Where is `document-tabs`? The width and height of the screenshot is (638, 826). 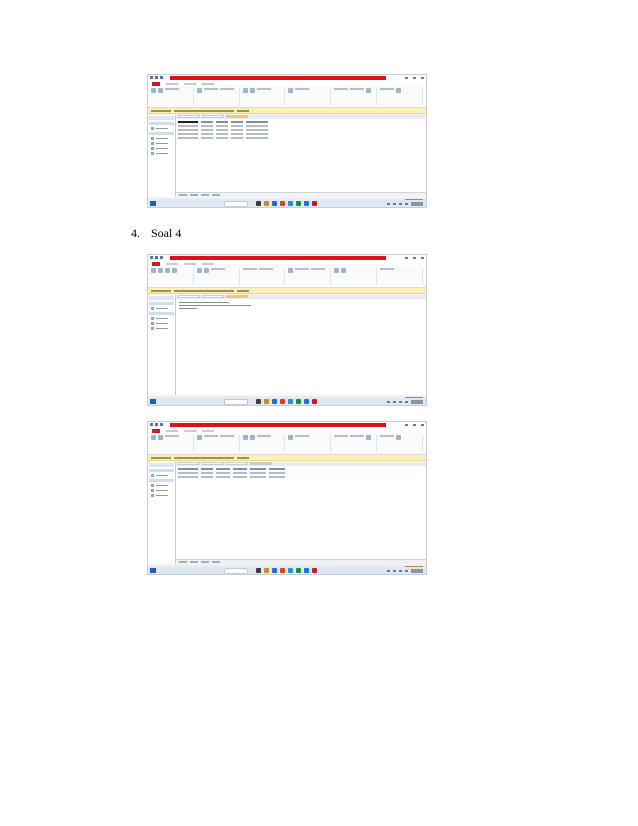 document-tabs is located at coordinates (301, 117).